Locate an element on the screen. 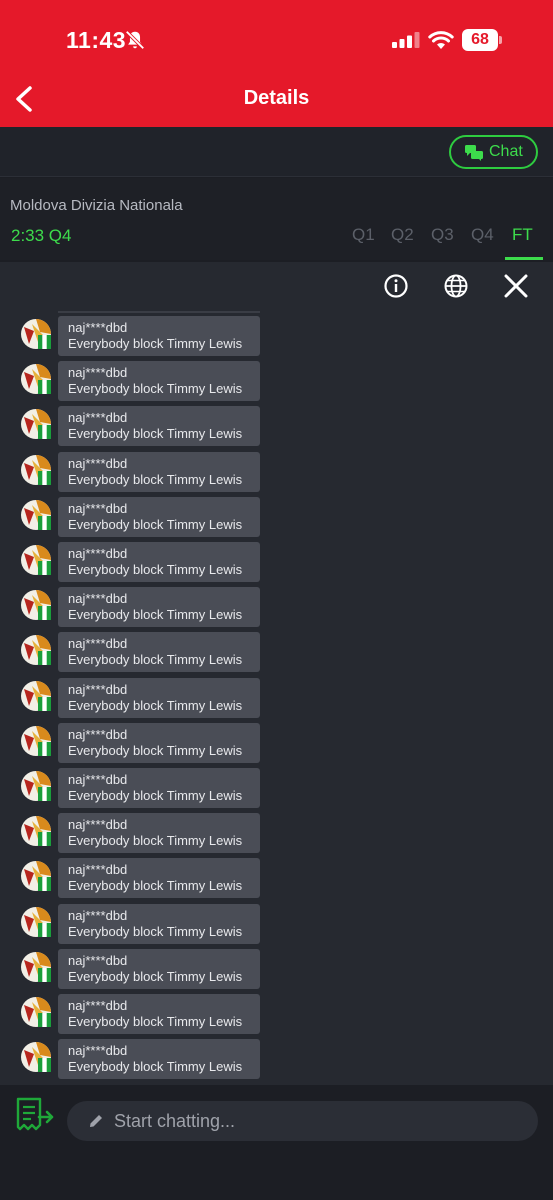 The width and height of the screenshot is (553, 1200). globe-icon is located at coordinates (456, 286).